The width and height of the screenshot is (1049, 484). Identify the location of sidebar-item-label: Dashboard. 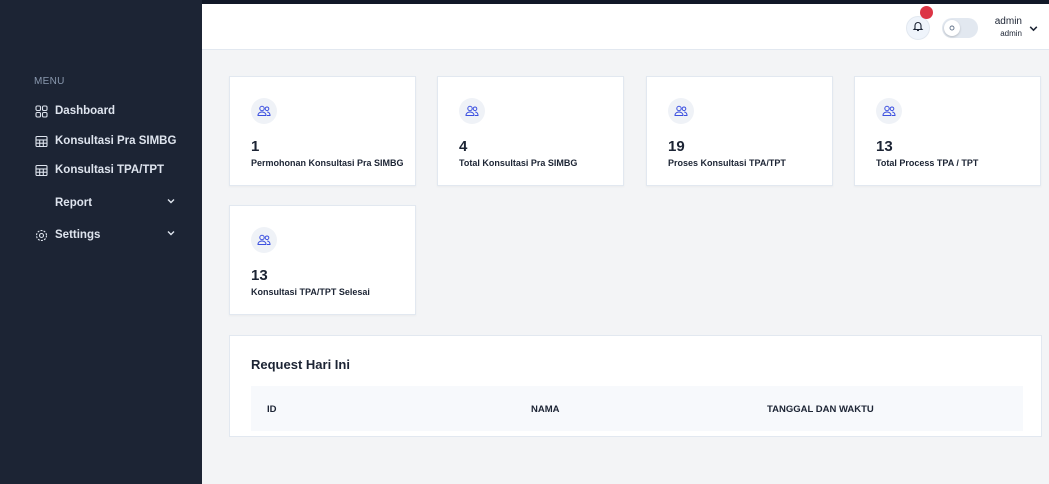
(85, 111).